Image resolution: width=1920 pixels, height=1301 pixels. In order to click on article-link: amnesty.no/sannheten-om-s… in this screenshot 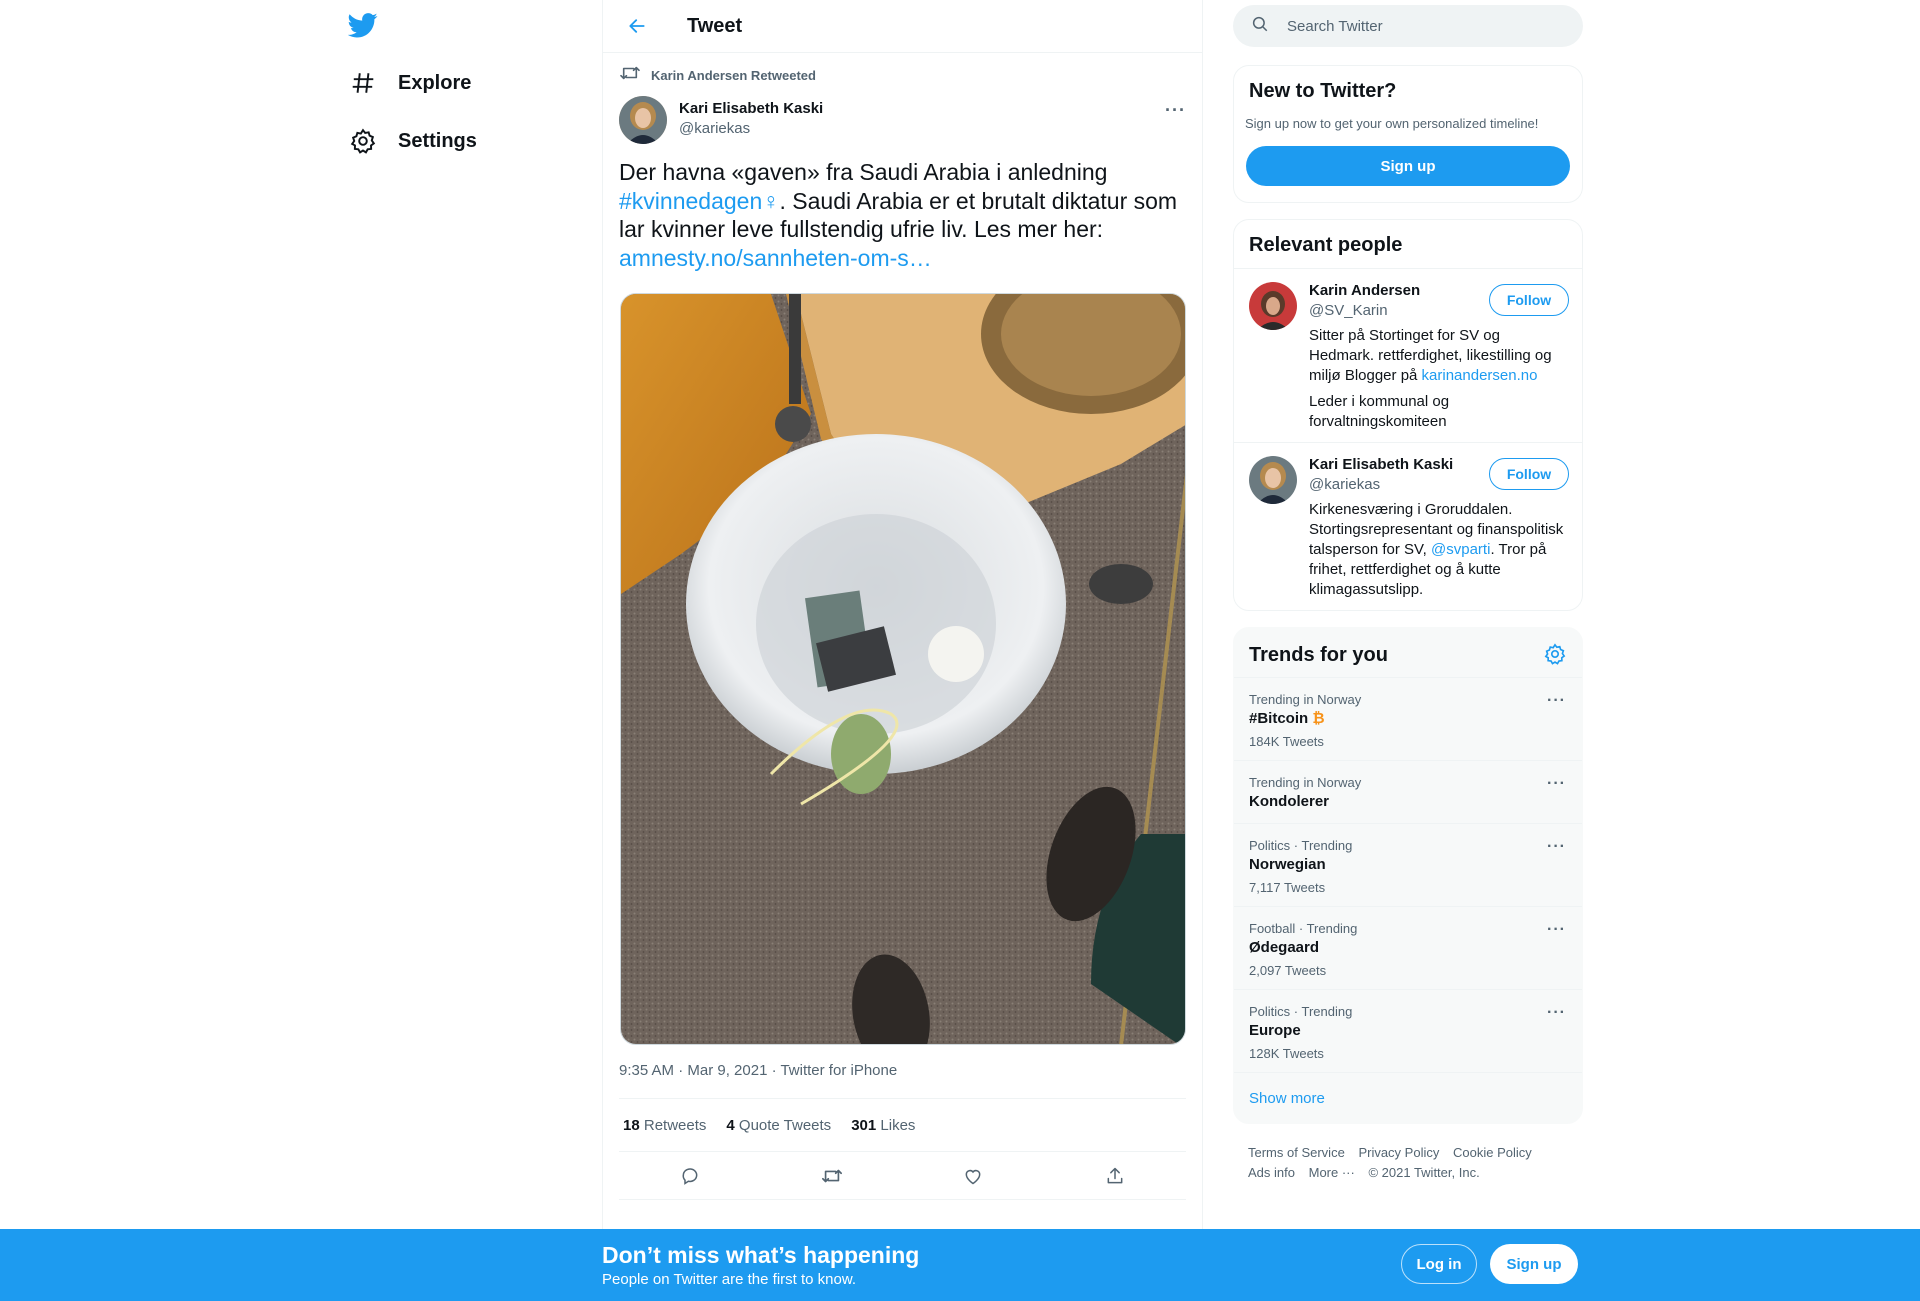, I will do `click(775, 258)`.